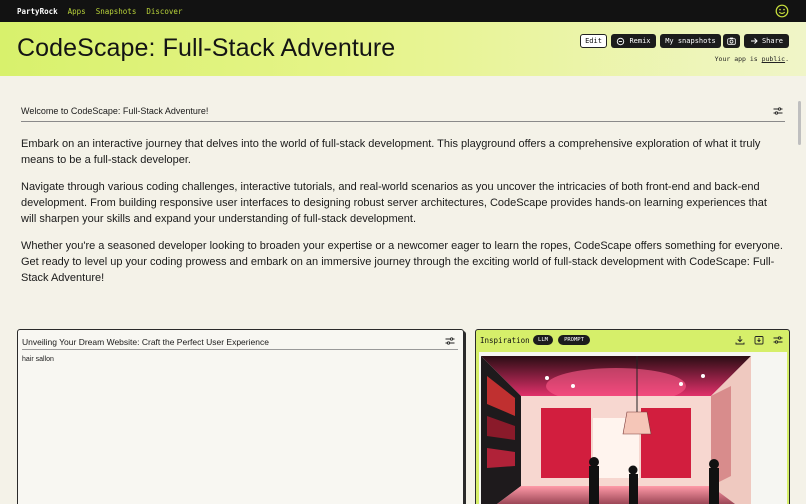 The height and width of the screenshot is (504, 806). What do you see at coordinates (543, 340) in the screenshot?
I see `llm-badge: LLM` at bounding box center [543, 340].